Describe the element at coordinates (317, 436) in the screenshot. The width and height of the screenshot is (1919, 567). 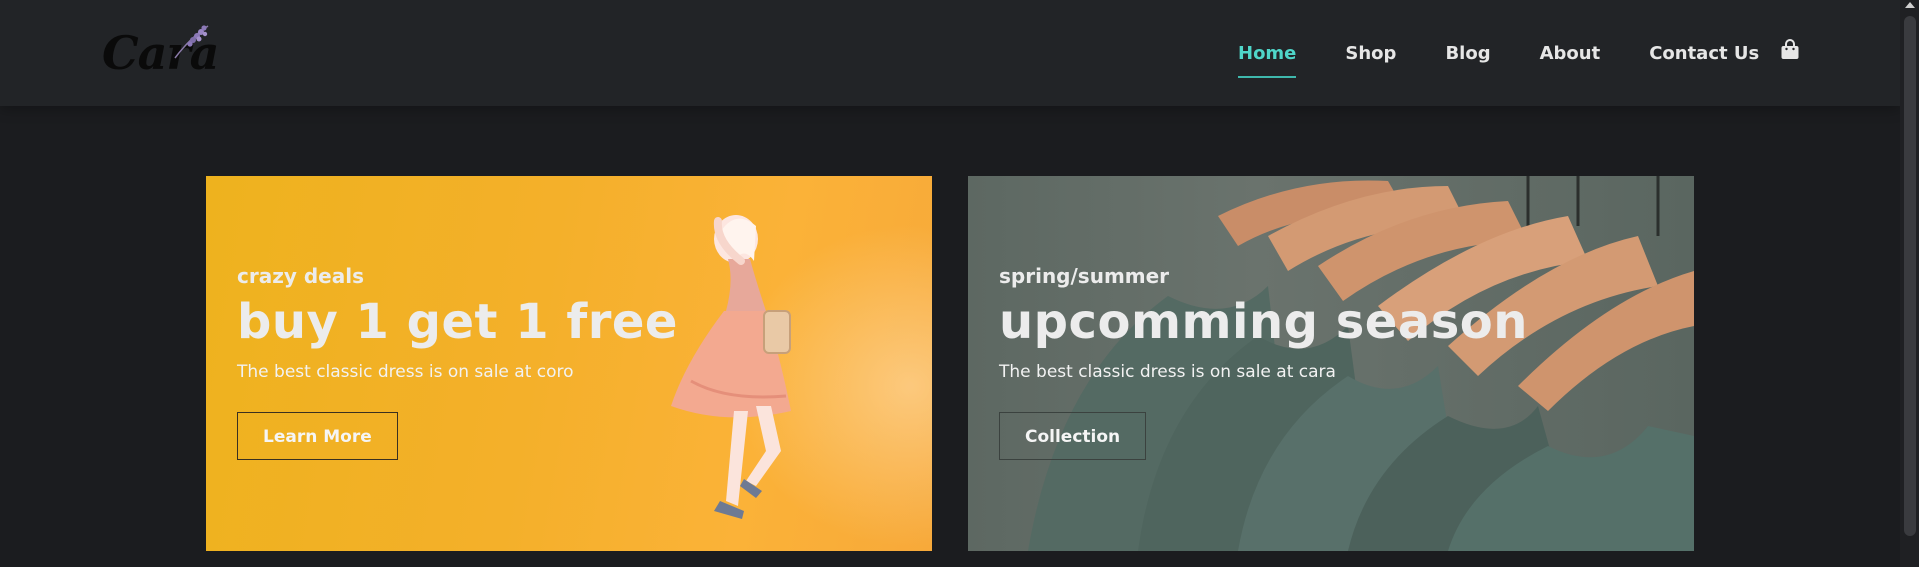
I see `learn-more-button: Learn More` at that location.